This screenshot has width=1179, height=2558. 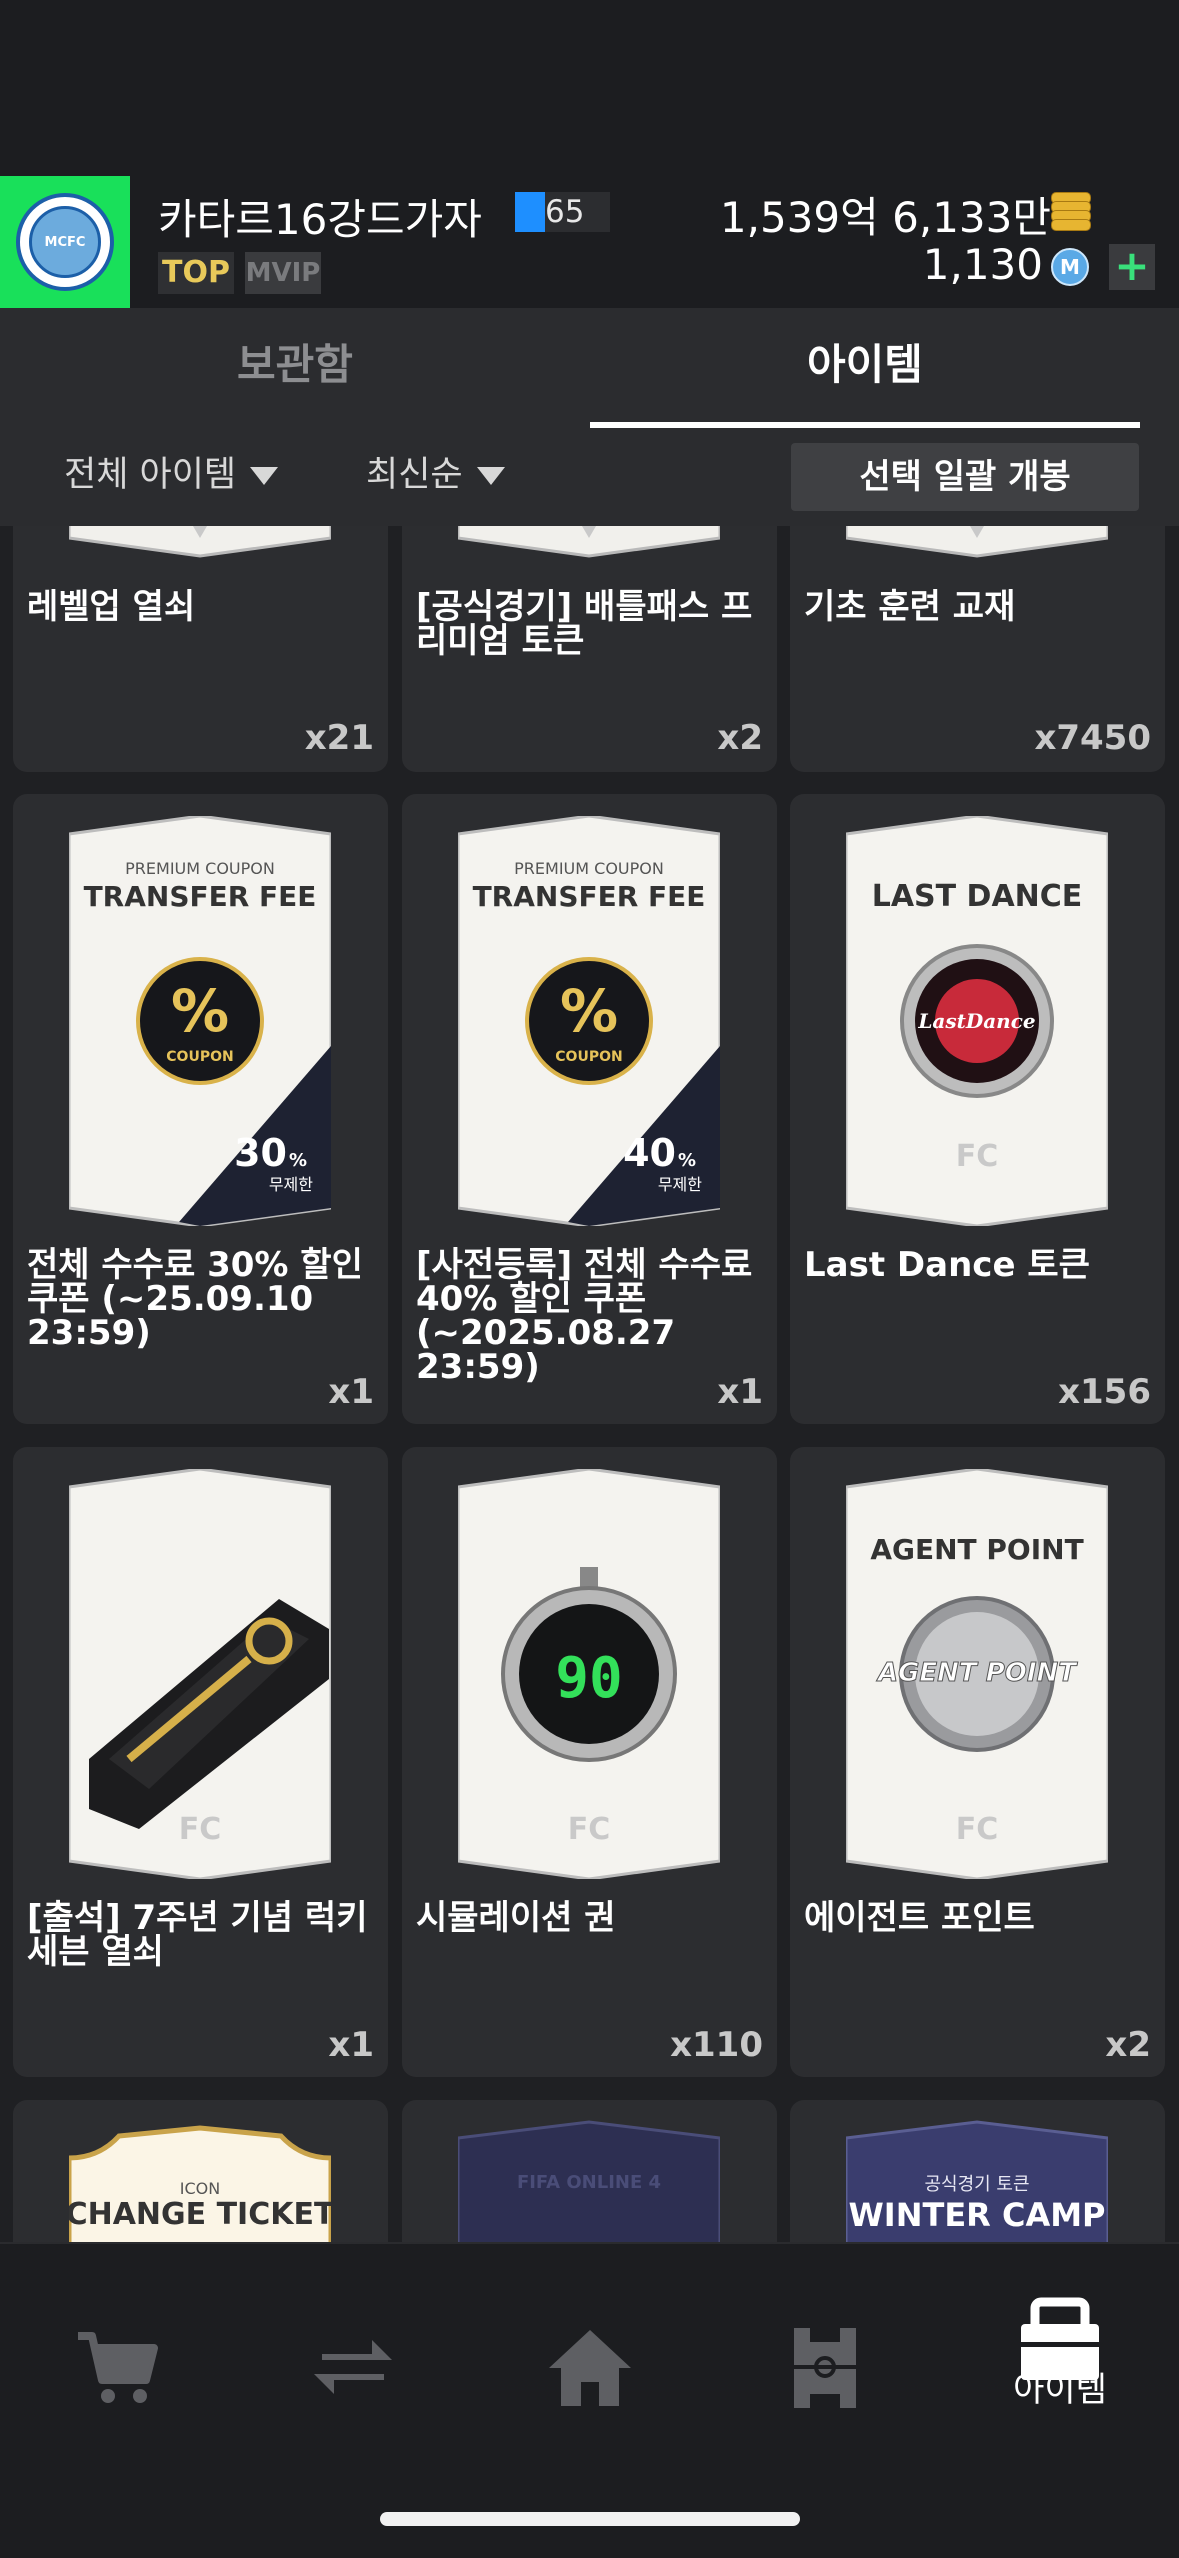 I want to click on agent-point-card-art: AGENT POINT AGENT POINT FC, so click(x=977, y=1674).